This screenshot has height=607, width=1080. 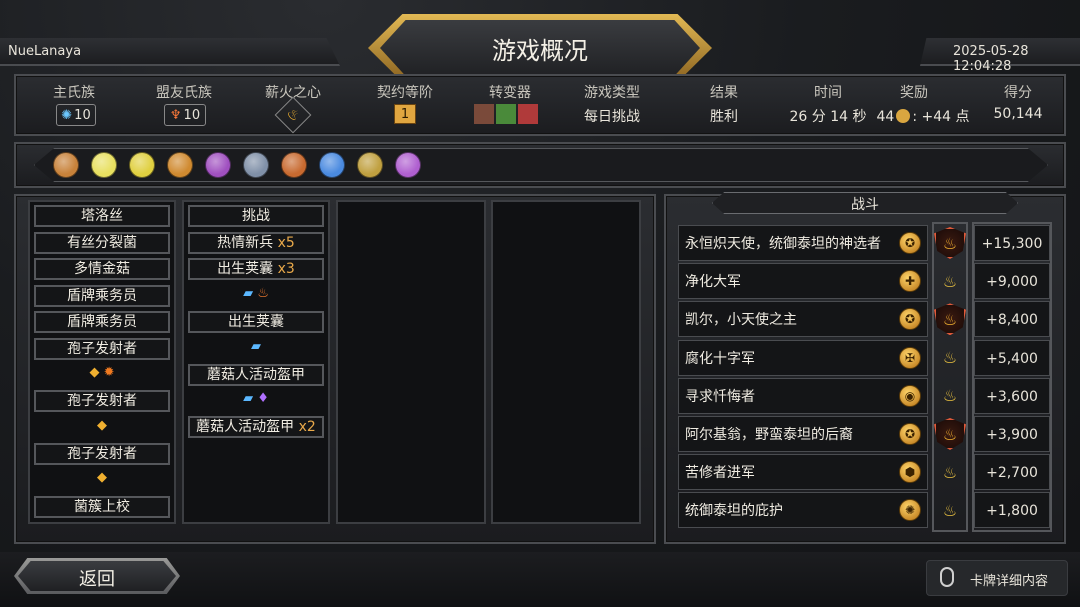 What do you see at coordinates (1012, 358) in the screenshot?
I see `battle-score: +5,400` at bounding box center [1012, 358].